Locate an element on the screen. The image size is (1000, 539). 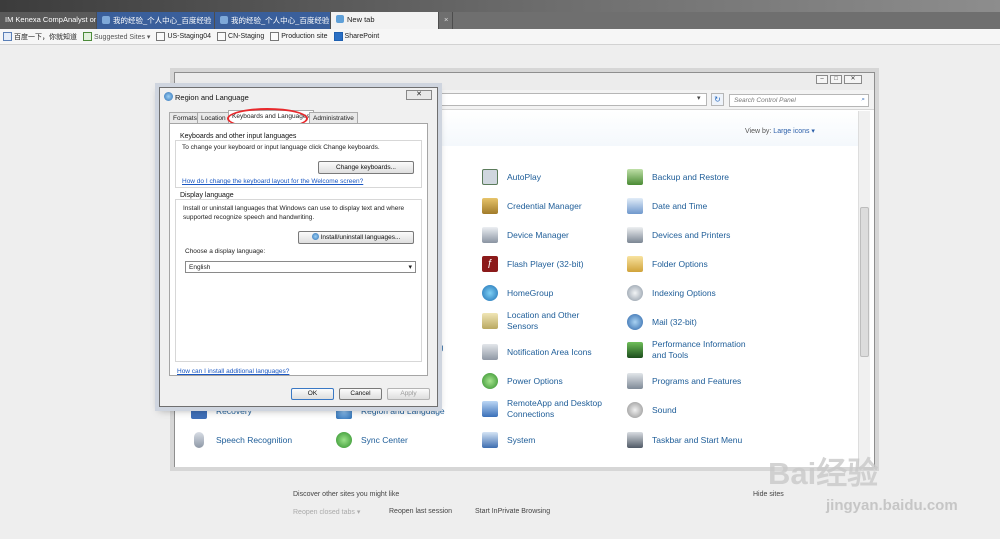
item-mail: Mail (32-bit) is located at coordinates (662, 322).